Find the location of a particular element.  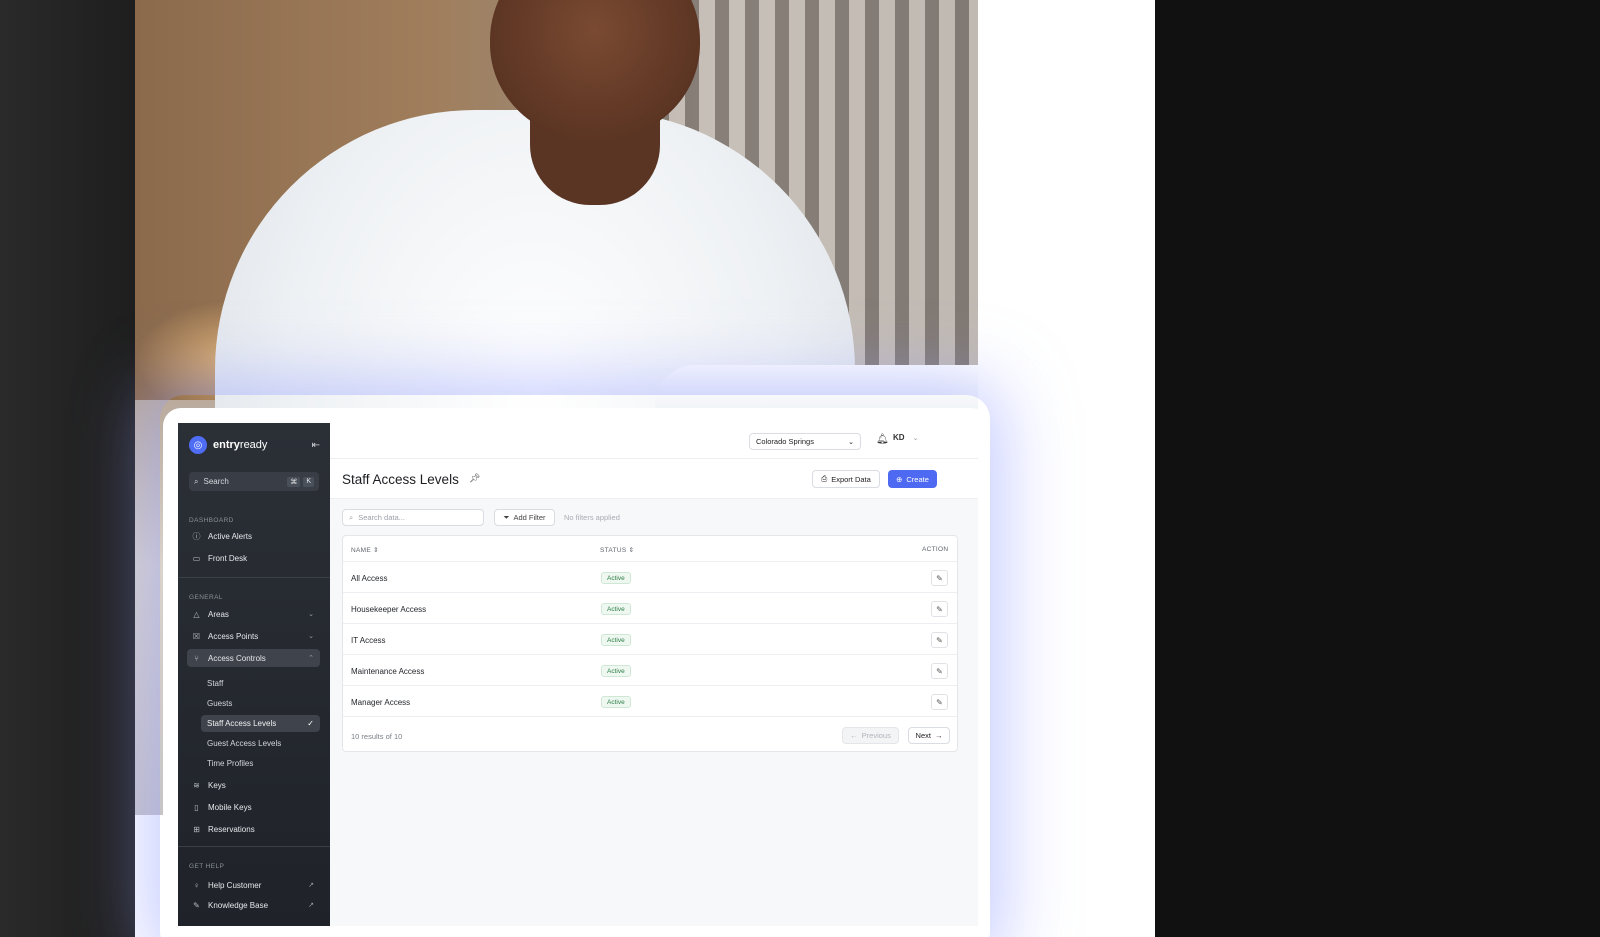

create-button: ⊕ Create is located at coordinates (912, 479).